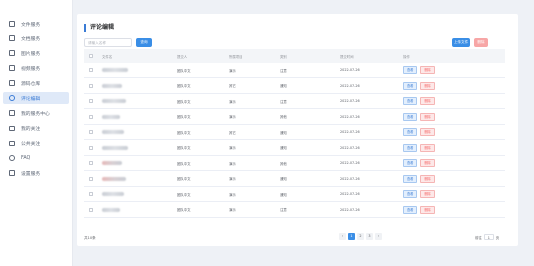 This screenshot has width=534, height=266. I want to click on sidebar-item-label: 我的服务中心, so click(35, 114).